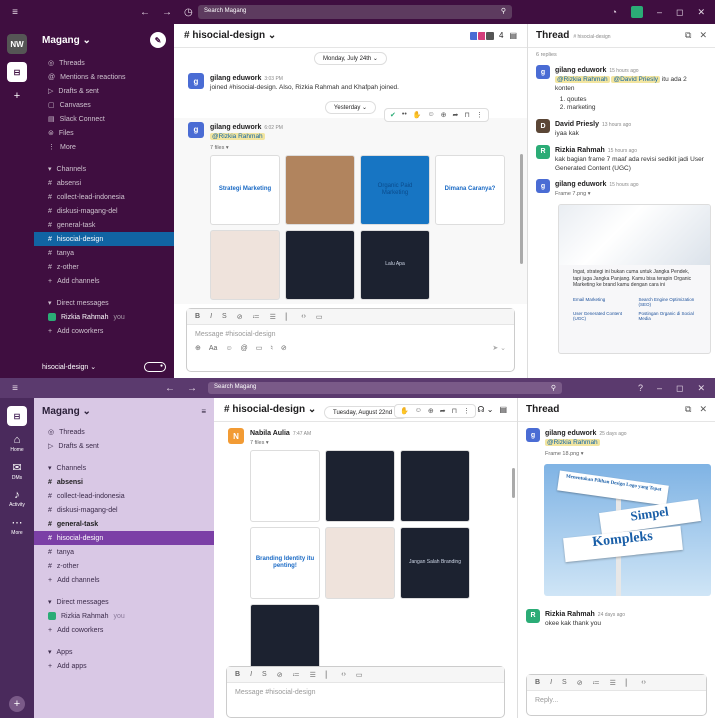  What do you see at coordinates (155, 367) in the screenshot?
I see `huddle-toggle: ●` at bounding box center [155, 367].